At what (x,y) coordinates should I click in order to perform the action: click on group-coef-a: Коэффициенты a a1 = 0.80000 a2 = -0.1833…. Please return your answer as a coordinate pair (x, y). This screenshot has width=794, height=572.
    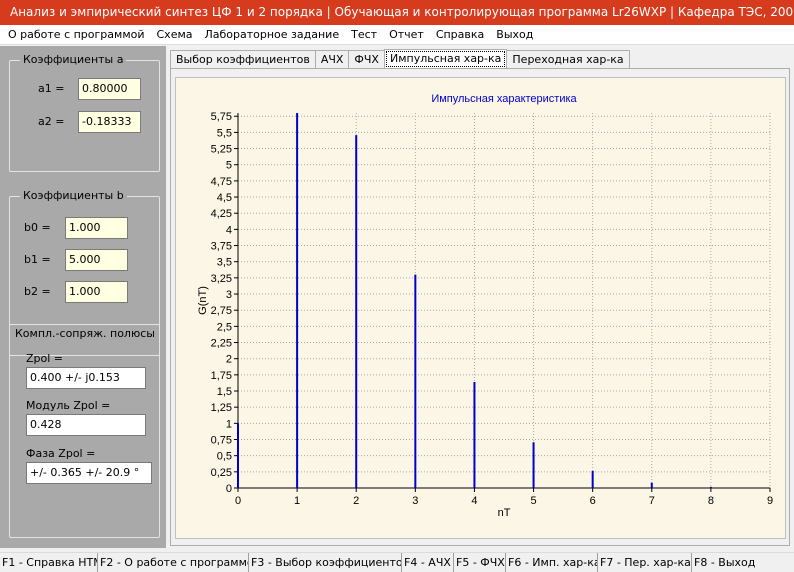
    Looking at the image, I should click on (84, 112).